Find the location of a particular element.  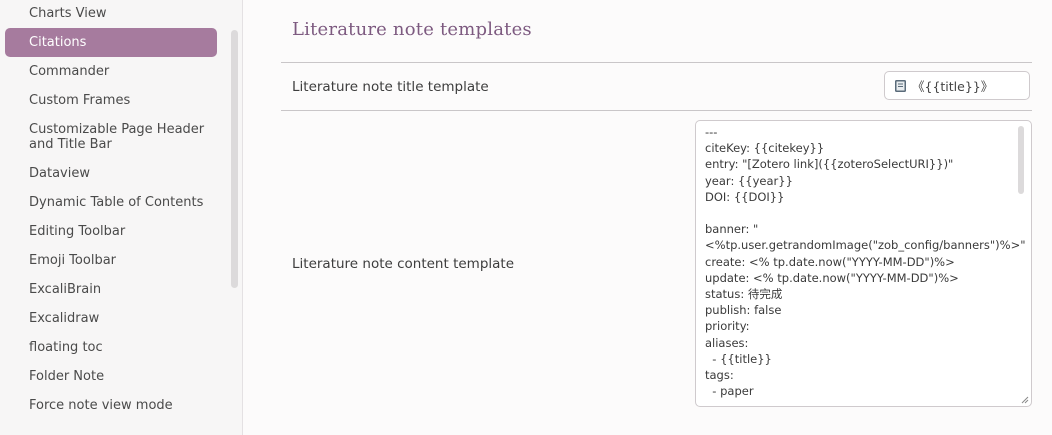

template-line: citeKey: {{citekey}} is located at coordinates (765, 148).